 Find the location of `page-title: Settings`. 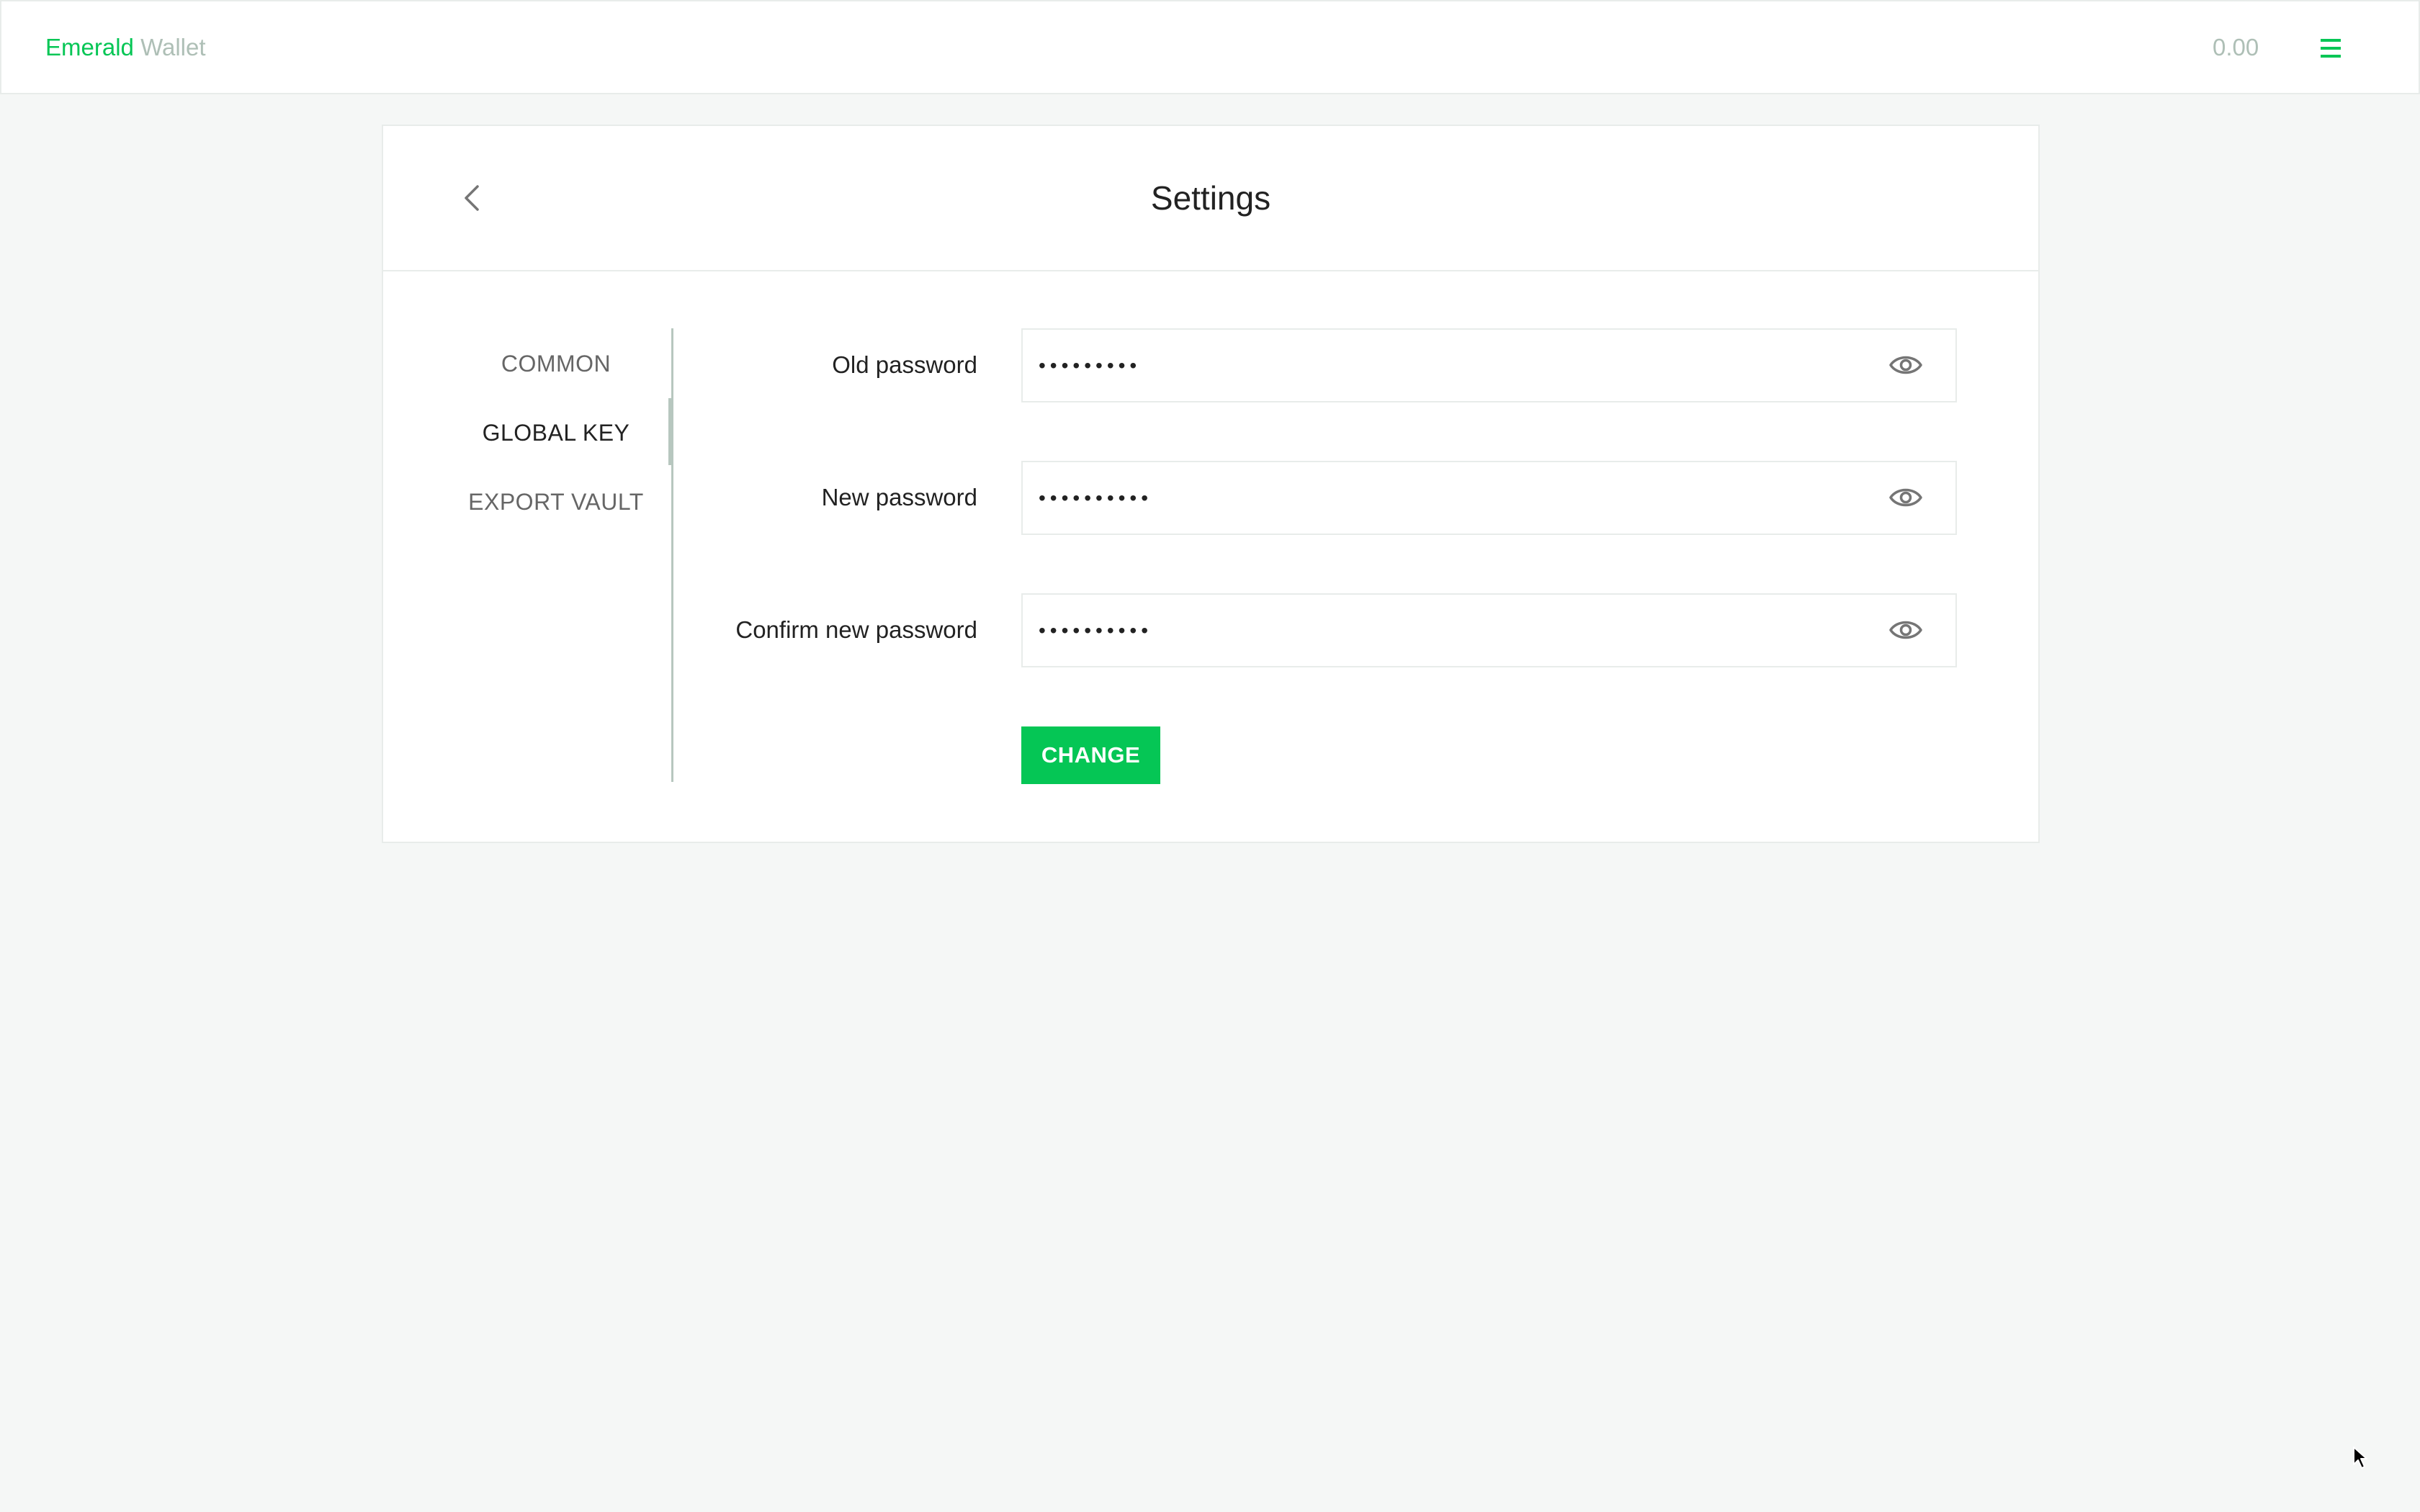

page-title: Settings is located at coordinates (1210, 198).